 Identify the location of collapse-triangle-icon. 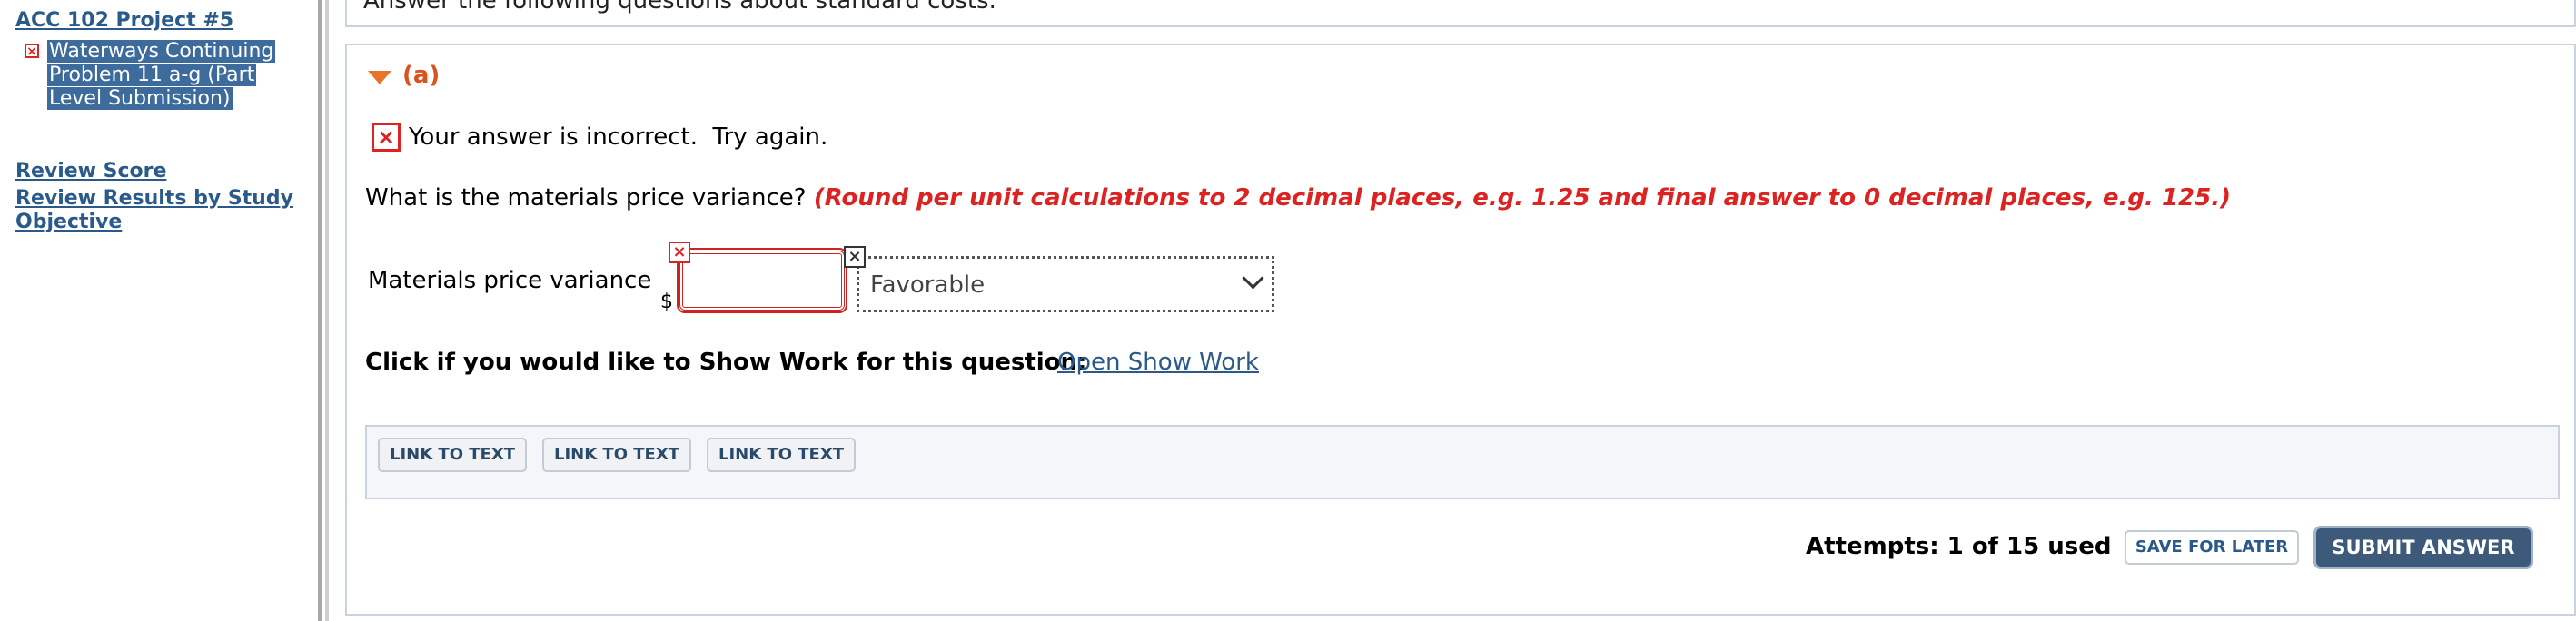
(379, 77).